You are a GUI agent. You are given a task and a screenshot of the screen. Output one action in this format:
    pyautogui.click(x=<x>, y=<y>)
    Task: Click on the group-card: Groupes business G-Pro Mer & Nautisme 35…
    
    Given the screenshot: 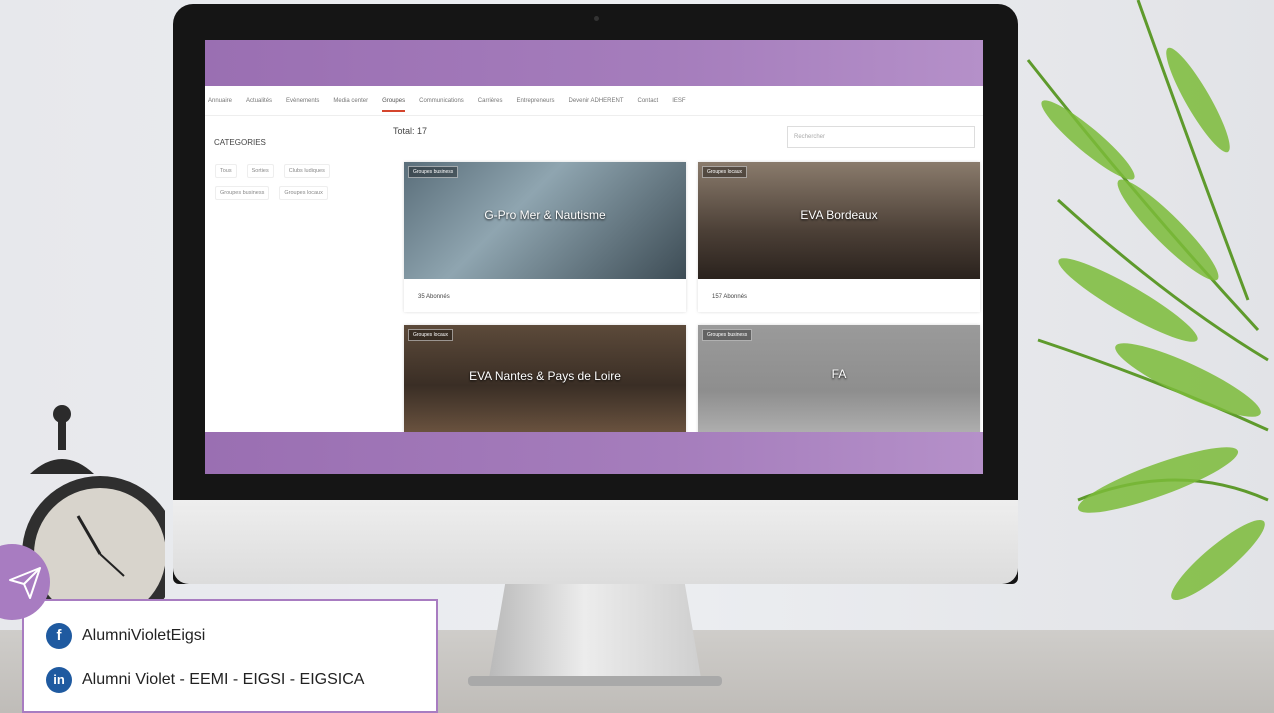 What is the action you would take?
    pyautogui.click(x=545, y=237)
    